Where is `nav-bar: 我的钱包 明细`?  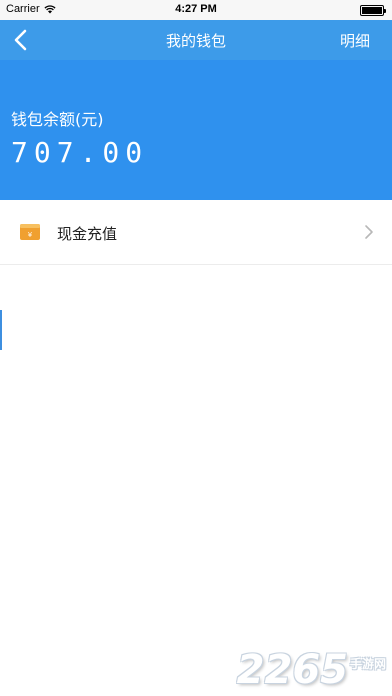 nav-bar: 我的钱包 明细 is located at coordinates (196, 40).